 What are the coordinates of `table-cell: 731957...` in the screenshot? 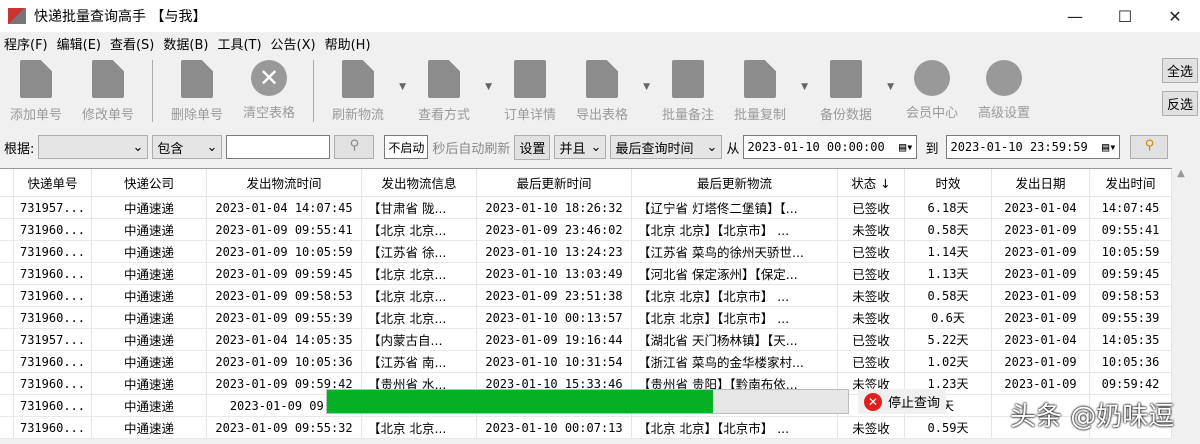 It's located at (53, 339).